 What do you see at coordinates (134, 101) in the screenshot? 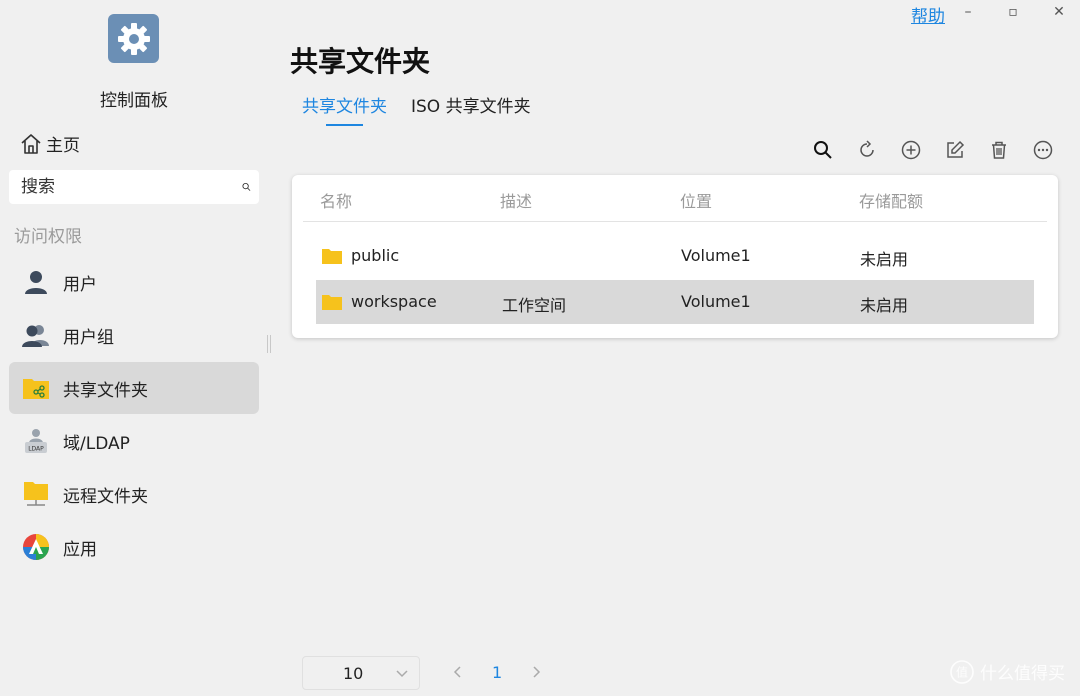
I see `app-title: 控制面板` at bounding box center [134, 101].